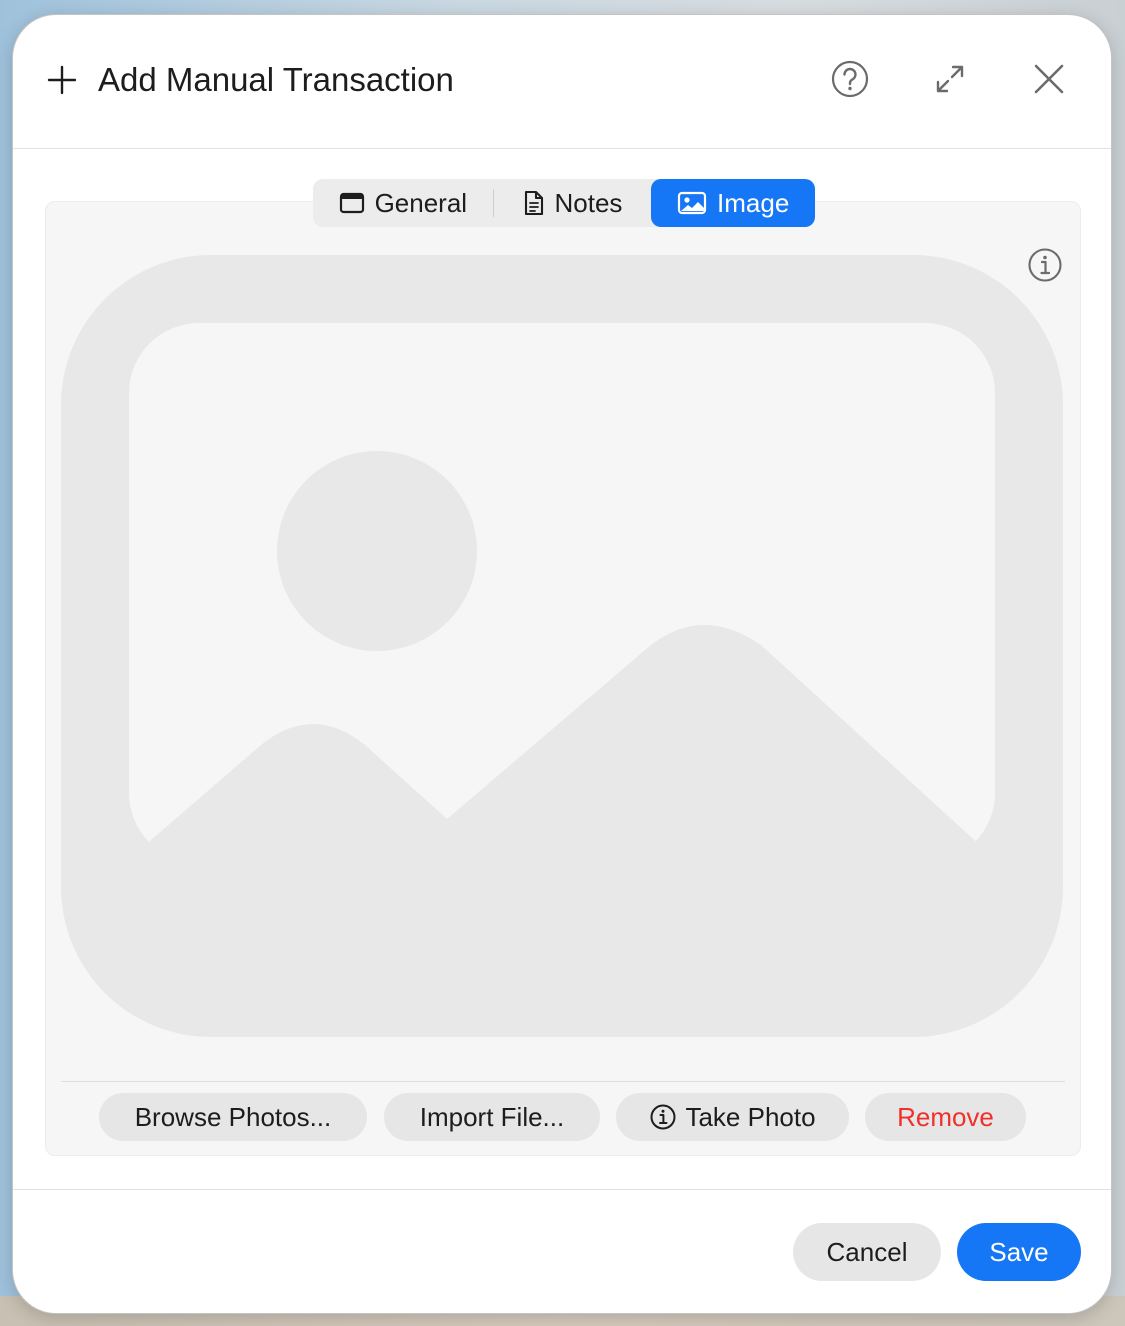 This screenshot has height=1326, width=1125. I want to click on window-icon, so click(352, 203).